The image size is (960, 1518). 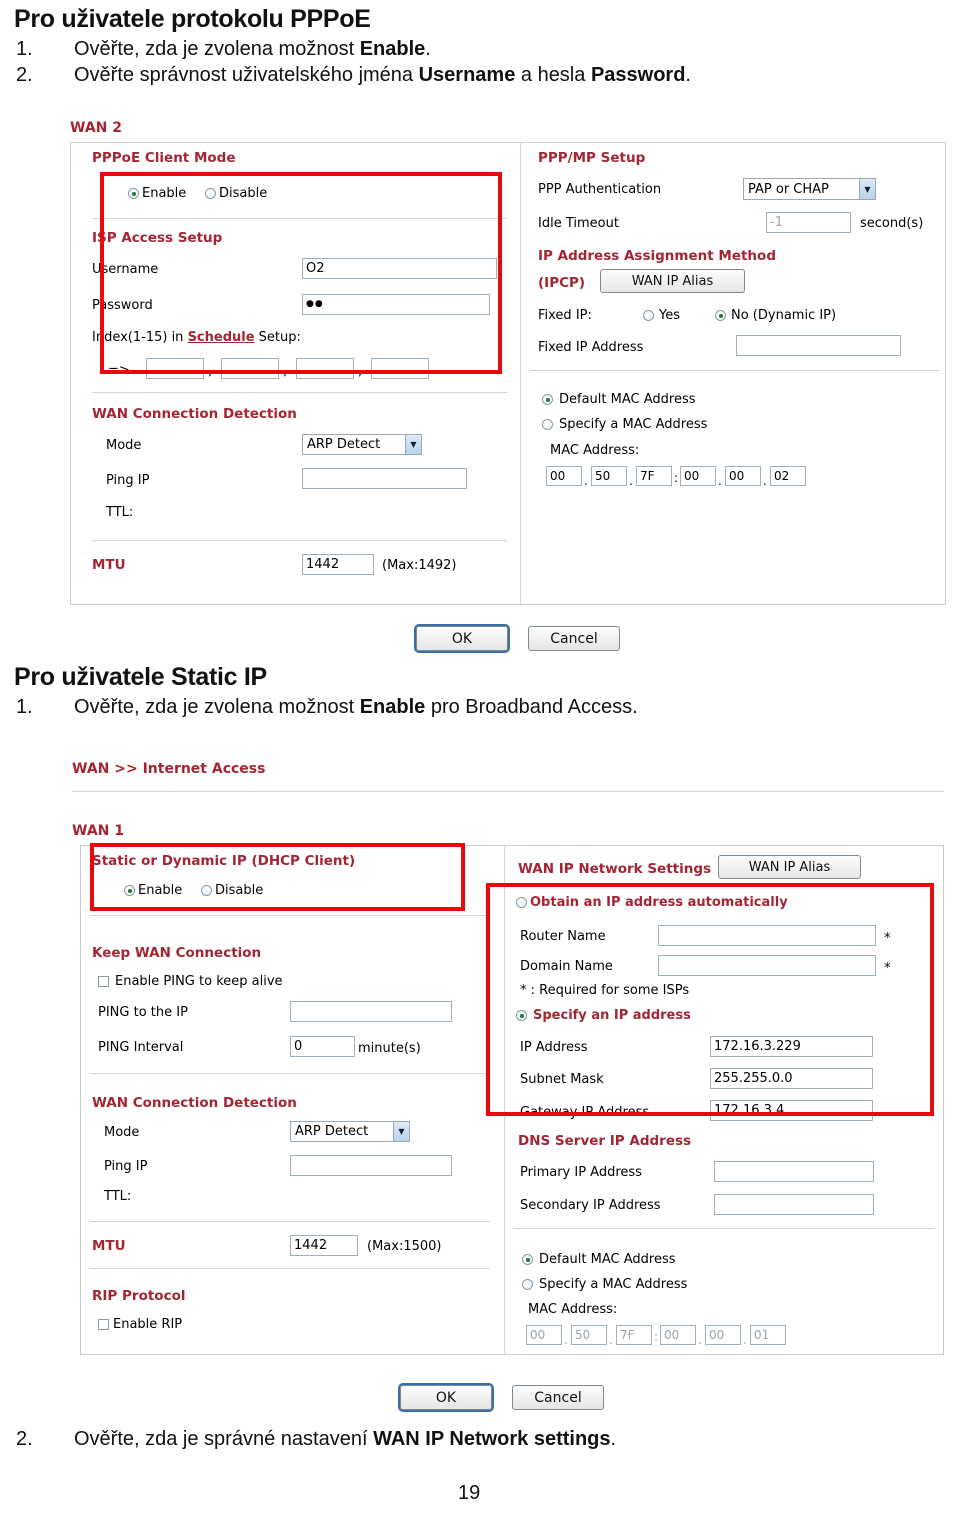 What do you see at coordinates (661, 315) in the screenshot?
I see `fixed-ip-yes-radio: Yes` at bounding box center [661, 315].